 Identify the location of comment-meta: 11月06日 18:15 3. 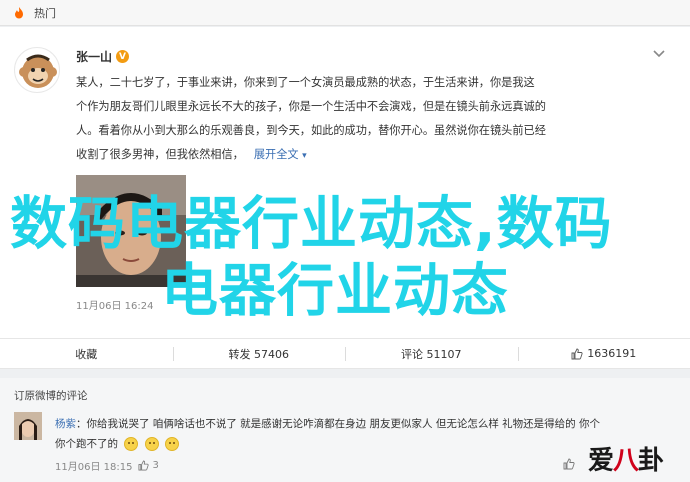
(107, 465).